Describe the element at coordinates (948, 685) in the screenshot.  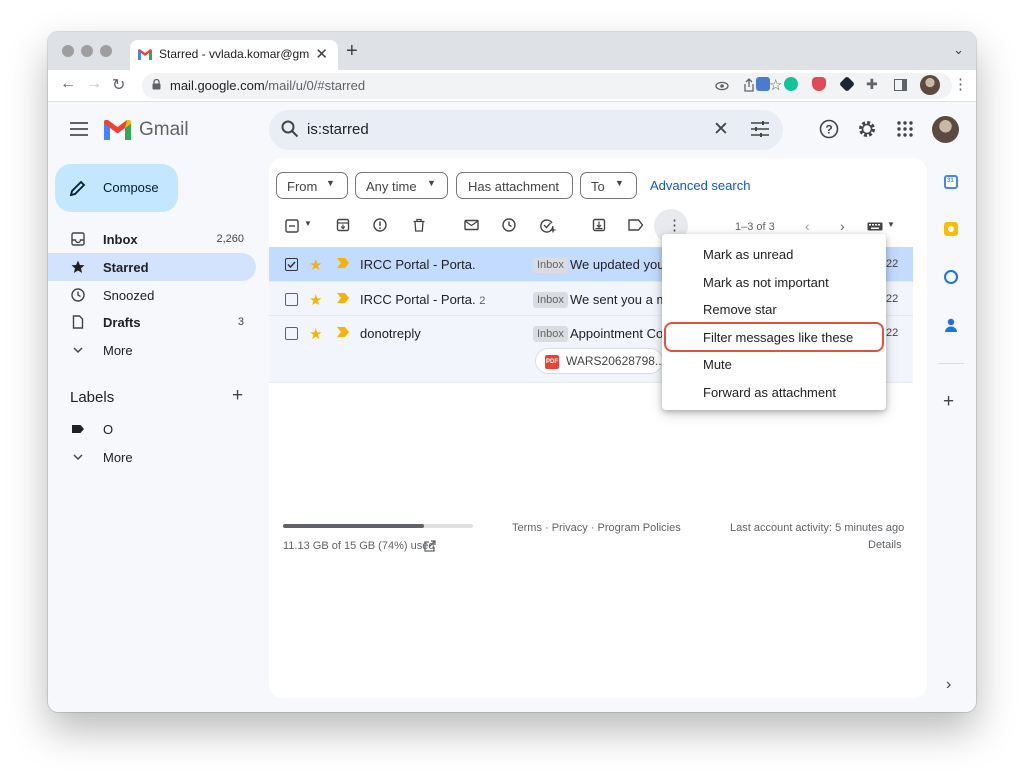
I see `show-side-panel-chevron-icon: ›` at that location.